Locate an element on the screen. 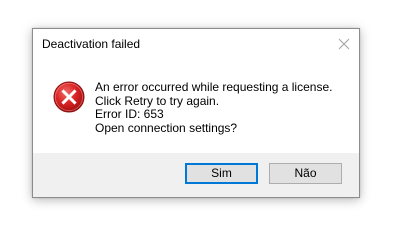 This screenshot has height=252, width=420. title-bar: Deactivation failed is located at coordinates (196, 44).